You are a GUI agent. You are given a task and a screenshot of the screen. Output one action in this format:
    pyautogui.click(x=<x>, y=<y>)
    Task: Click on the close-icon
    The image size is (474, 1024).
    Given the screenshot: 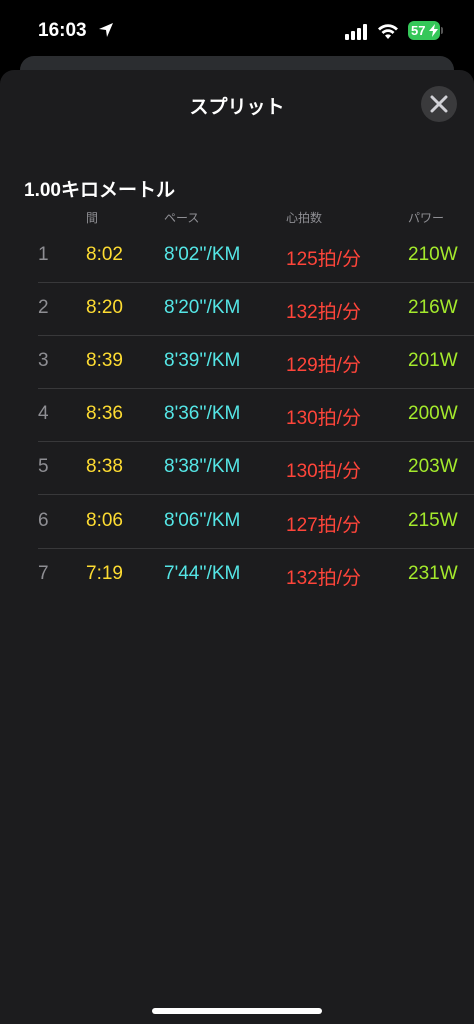 What is the action you would take?
    pyautogui.click(x=439, y=104)
    